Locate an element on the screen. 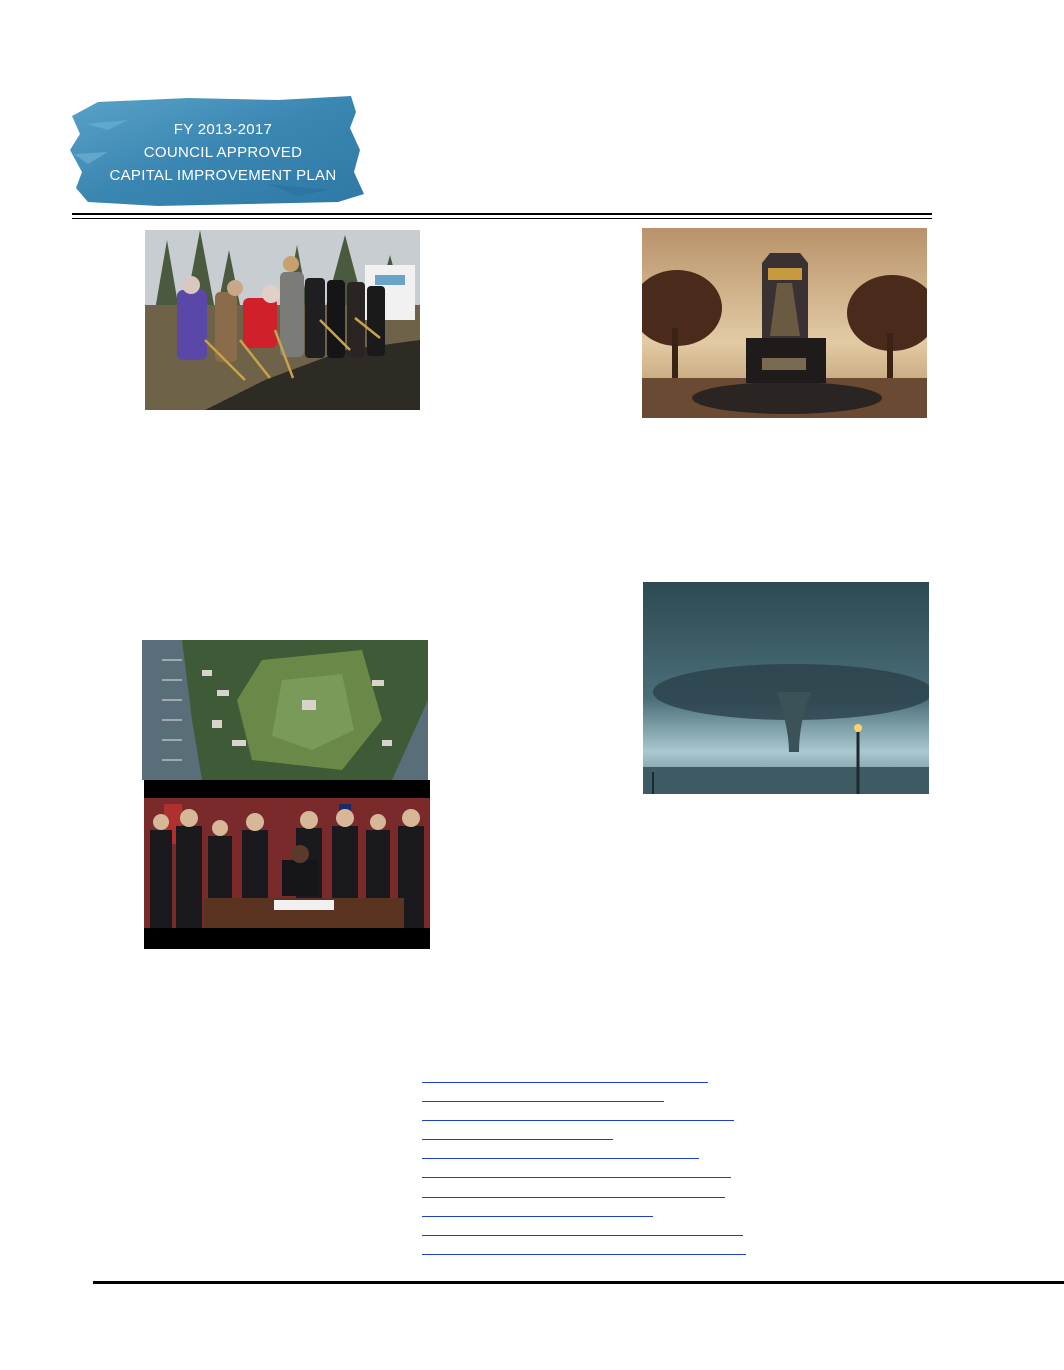  groundbreaking-photo is located at coordinates (282, 320).